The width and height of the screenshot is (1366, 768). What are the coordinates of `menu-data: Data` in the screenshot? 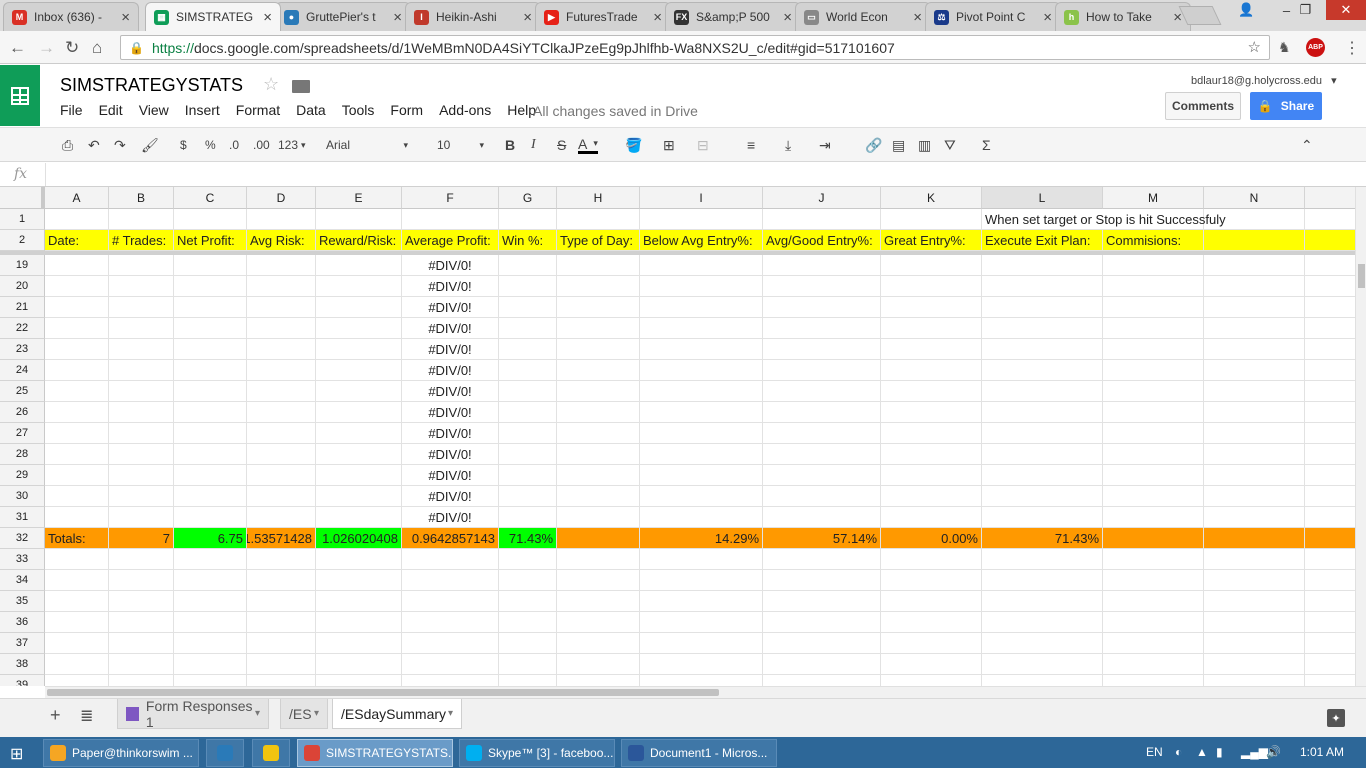 It's located at (311, 110).